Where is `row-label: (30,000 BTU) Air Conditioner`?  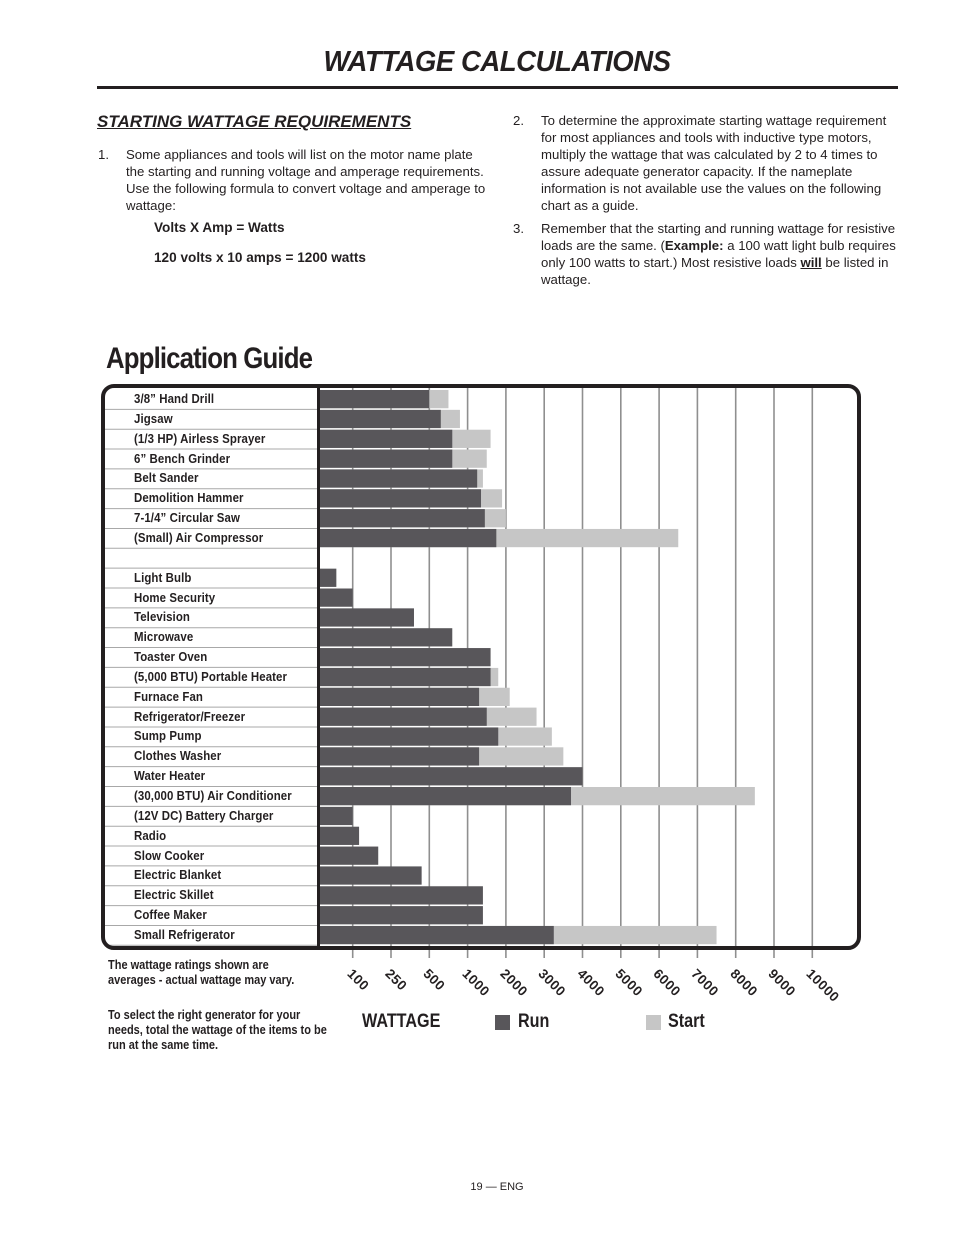 row-label: (30,000 BTU) Air Conditioner is located at coordinates (213, 795).